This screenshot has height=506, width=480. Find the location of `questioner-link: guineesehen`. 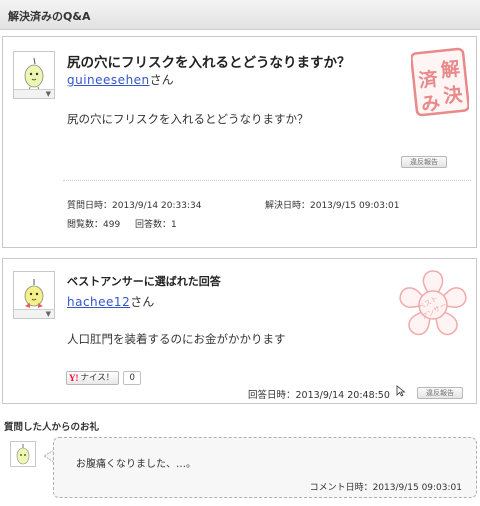

questioner-link: guineesehen is located at coordinates (108, 80).